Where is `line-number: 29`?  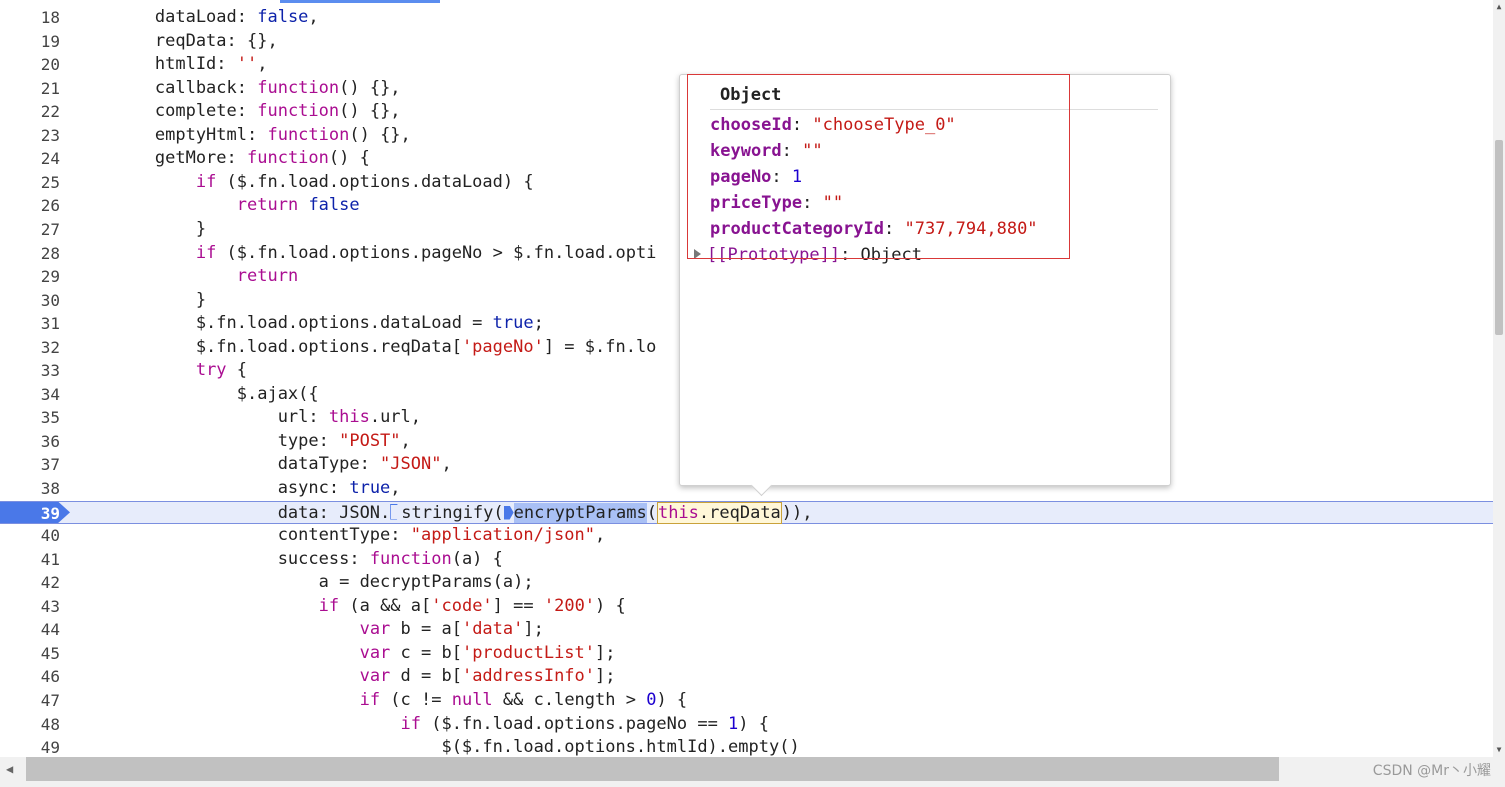
line-number: 29 is located at coordinates (30, 277).